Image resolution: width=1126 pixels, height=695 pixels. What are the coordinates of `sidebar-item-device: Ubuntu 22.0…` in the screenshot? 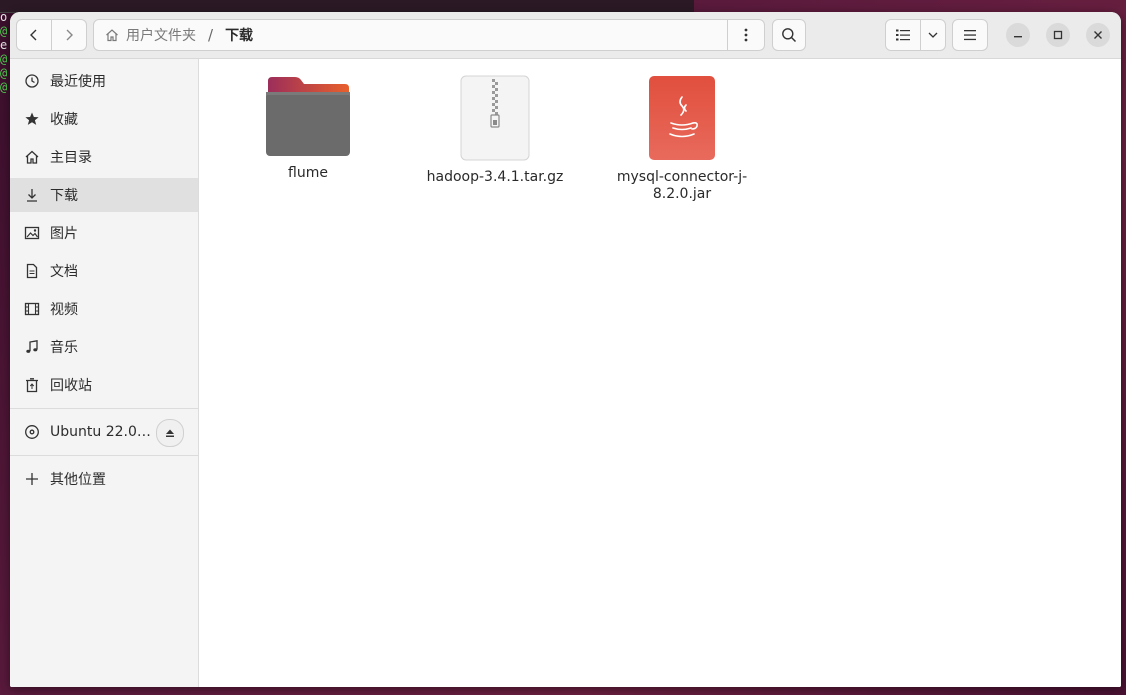 It's located at (104, 432).